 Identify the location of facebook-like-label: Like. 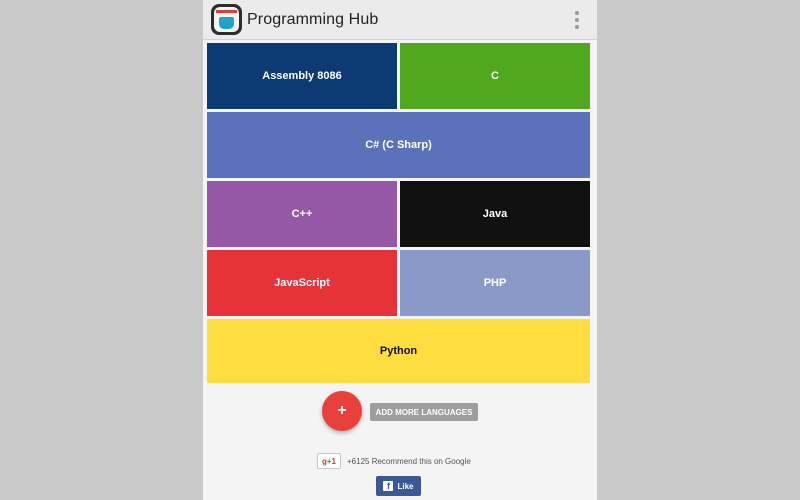
(405, 486).